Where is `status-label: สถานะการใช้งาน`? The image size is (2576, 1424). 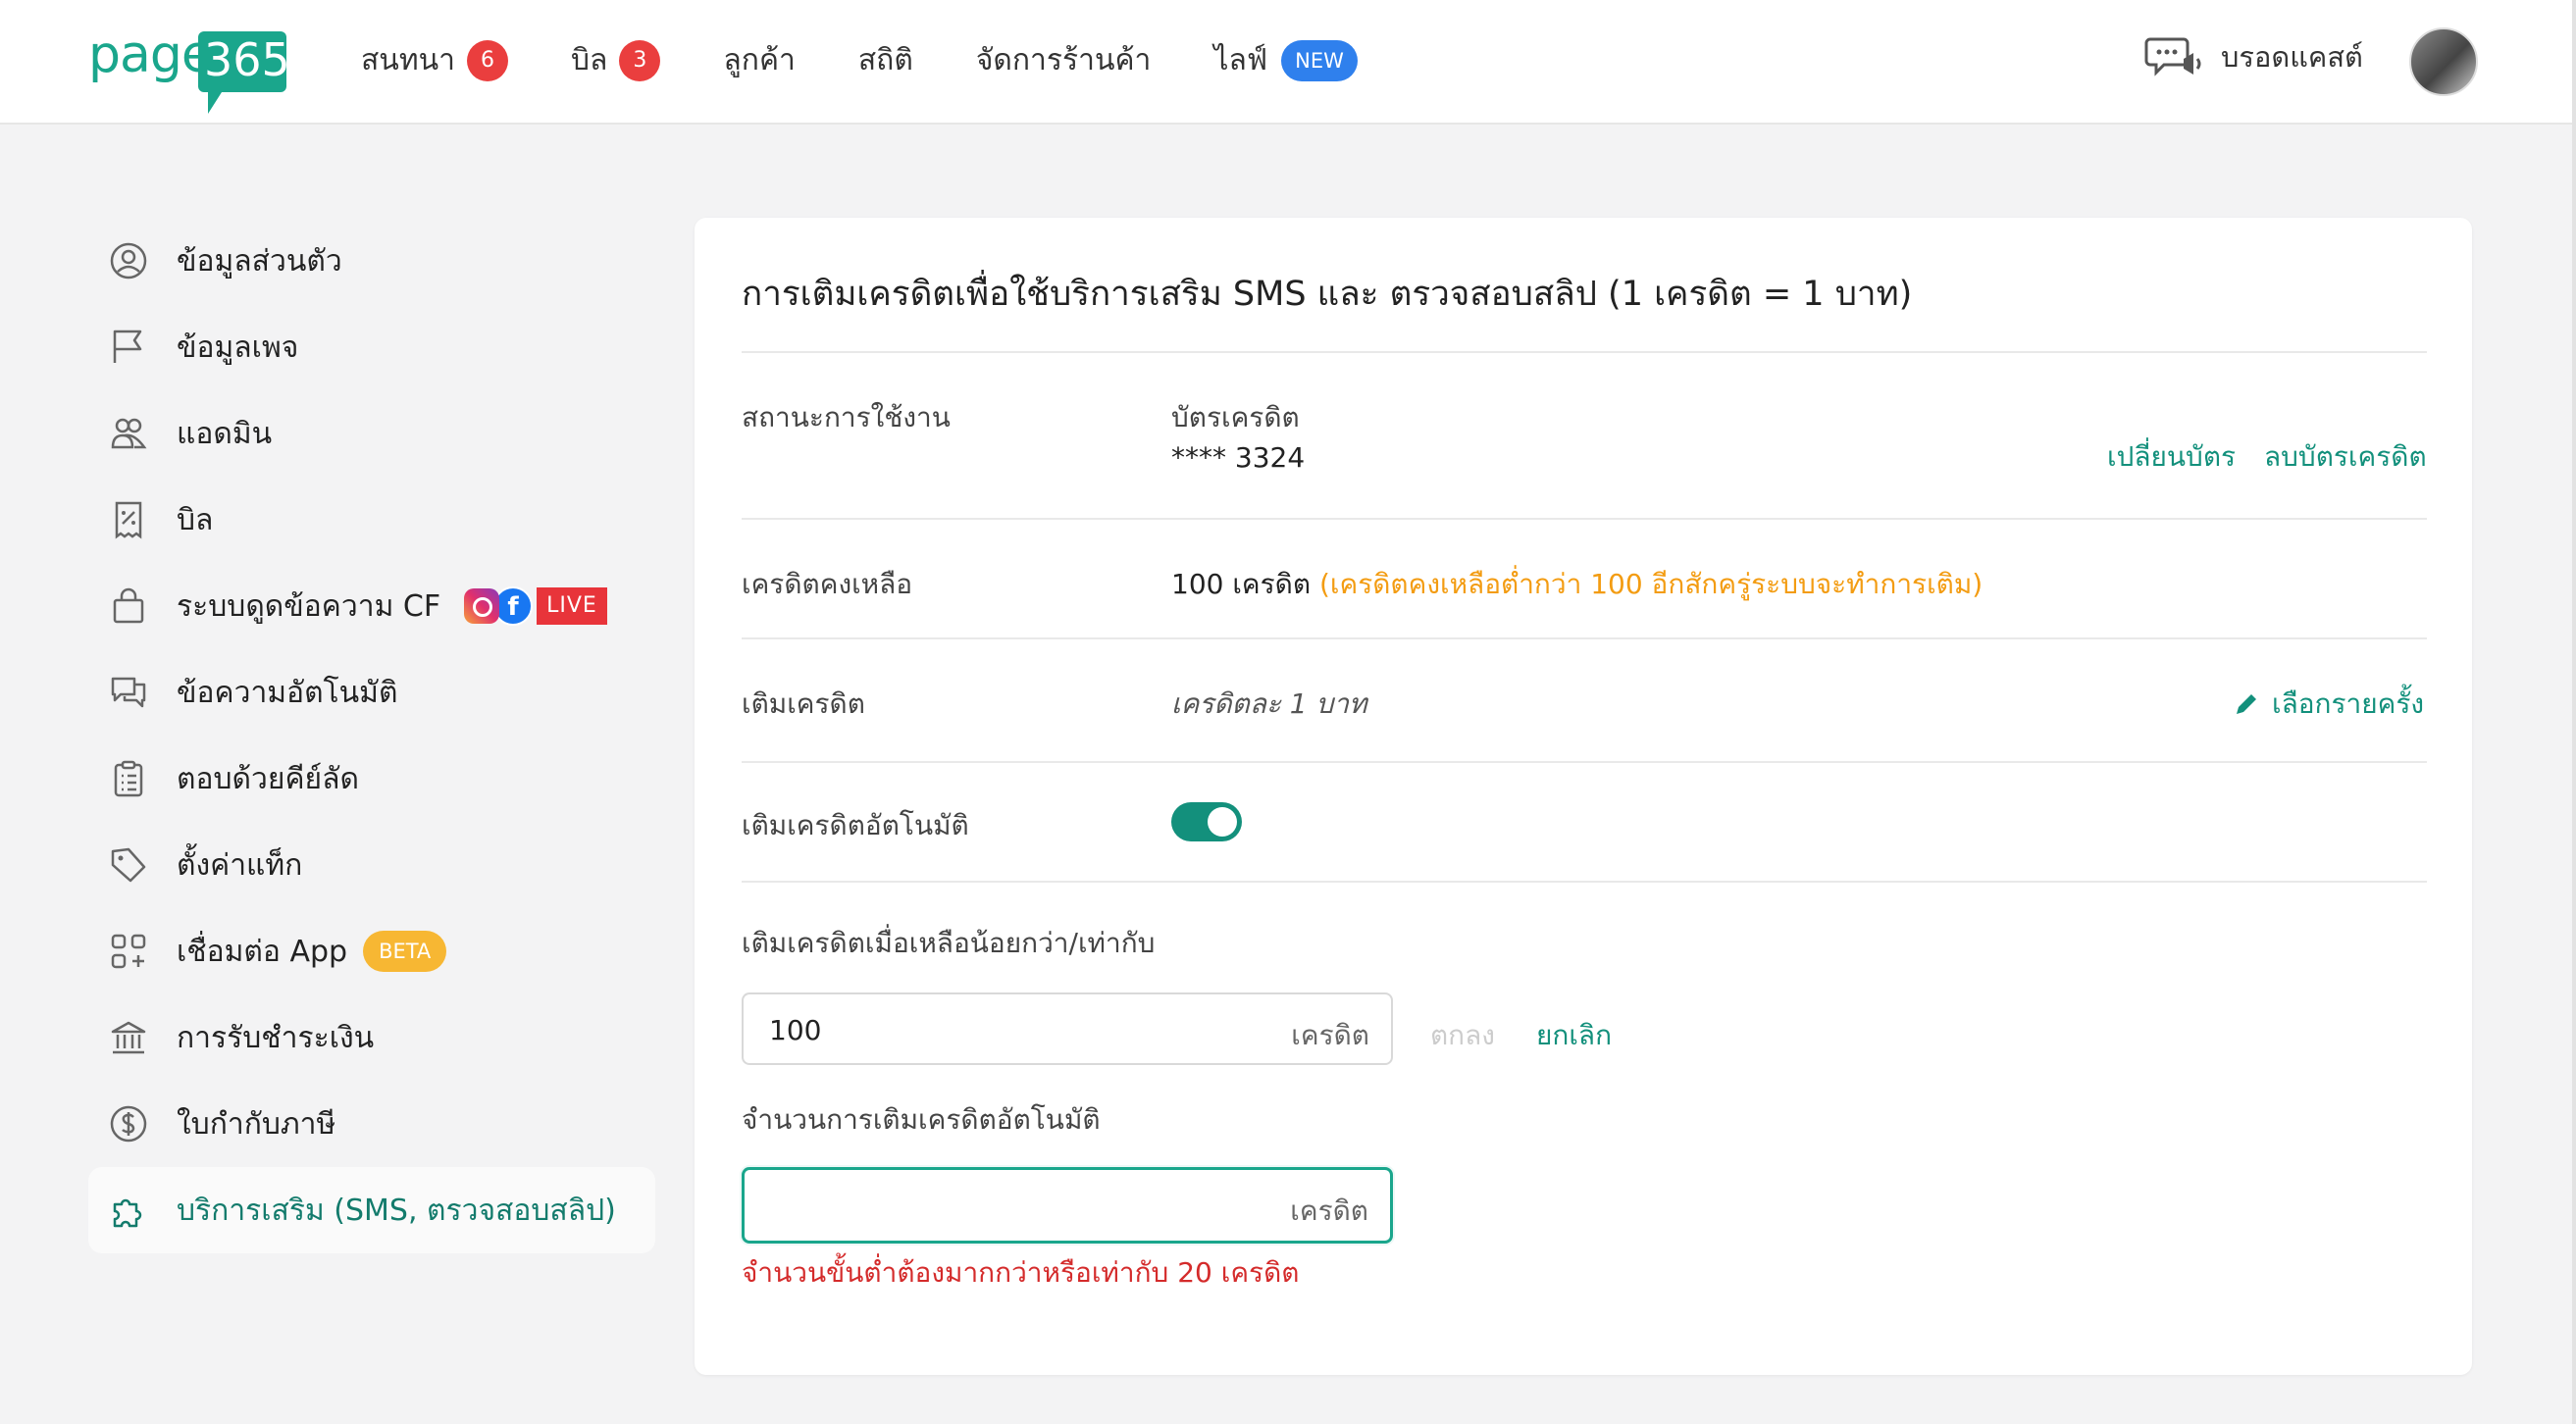 status-label: สถานะการใช้งาน is located at coordinates (846, 417).